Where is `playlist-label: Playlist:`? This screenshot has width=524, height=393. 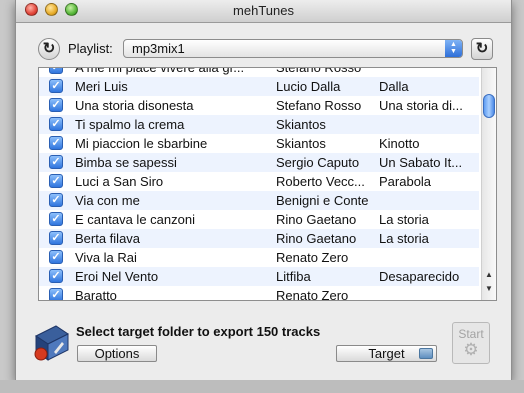 playlist-label: Playlist: is located at coordinates (90, 48).